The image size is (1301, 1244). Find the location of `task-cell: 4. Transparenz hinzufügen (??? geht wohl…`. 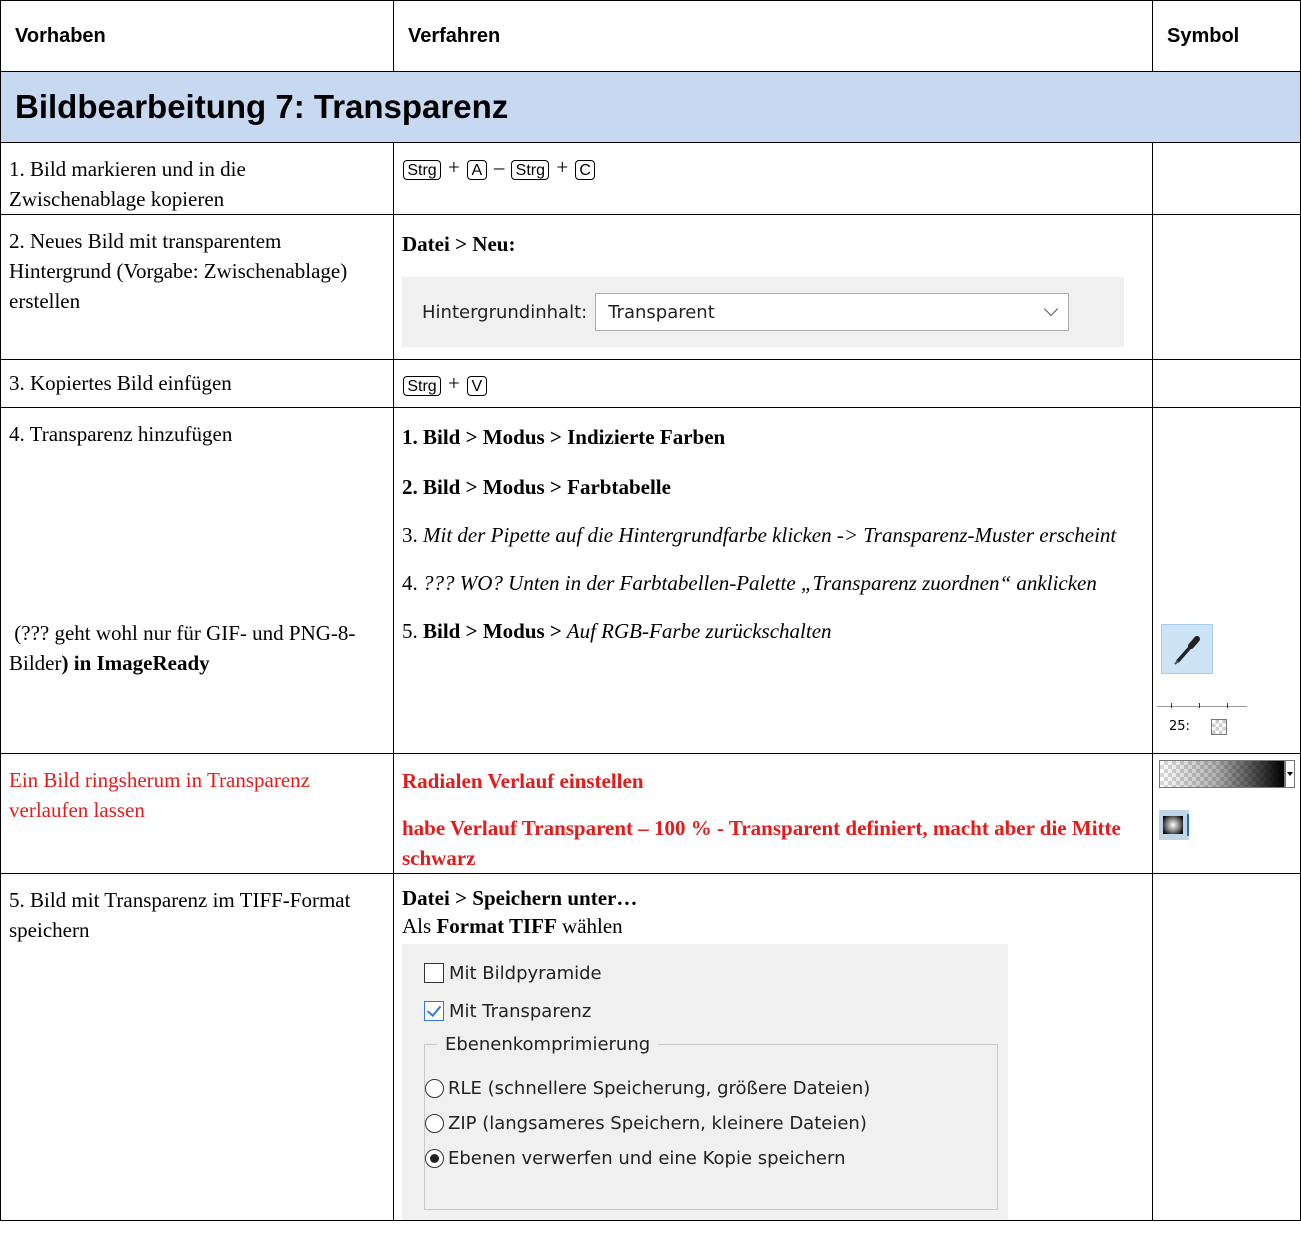

task-cell: 4. Transparenz hinzufügen (??? geht wohl… is located at coordinates (197, 580).